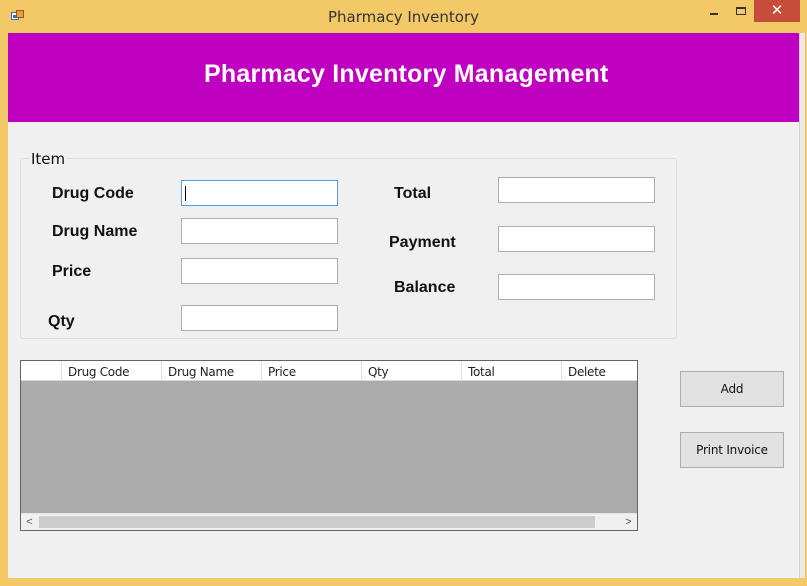  I want to click on price-field, so click(259, 271).